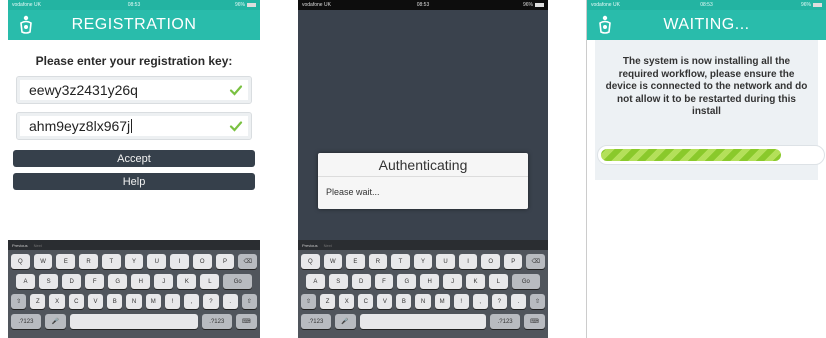 Image resolution: width=826 pixels, height=338 pixels. I want to click on accept-button: Accept, so click(134, 158).